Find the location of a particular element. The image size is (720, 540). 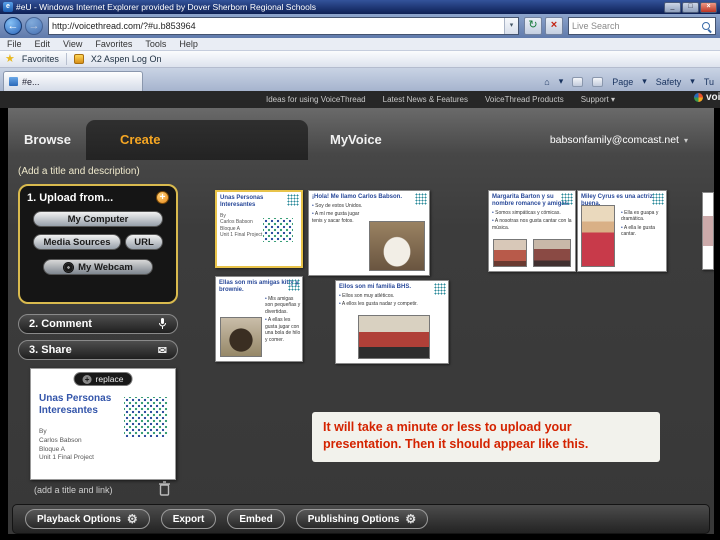

page-menu: Page is located at coordinates (622, 82).